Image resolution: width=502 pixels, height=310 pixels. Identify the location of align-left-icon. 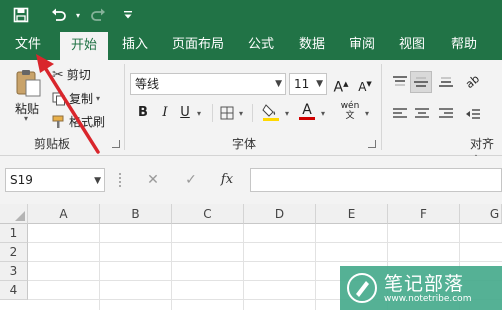
(400, 113).